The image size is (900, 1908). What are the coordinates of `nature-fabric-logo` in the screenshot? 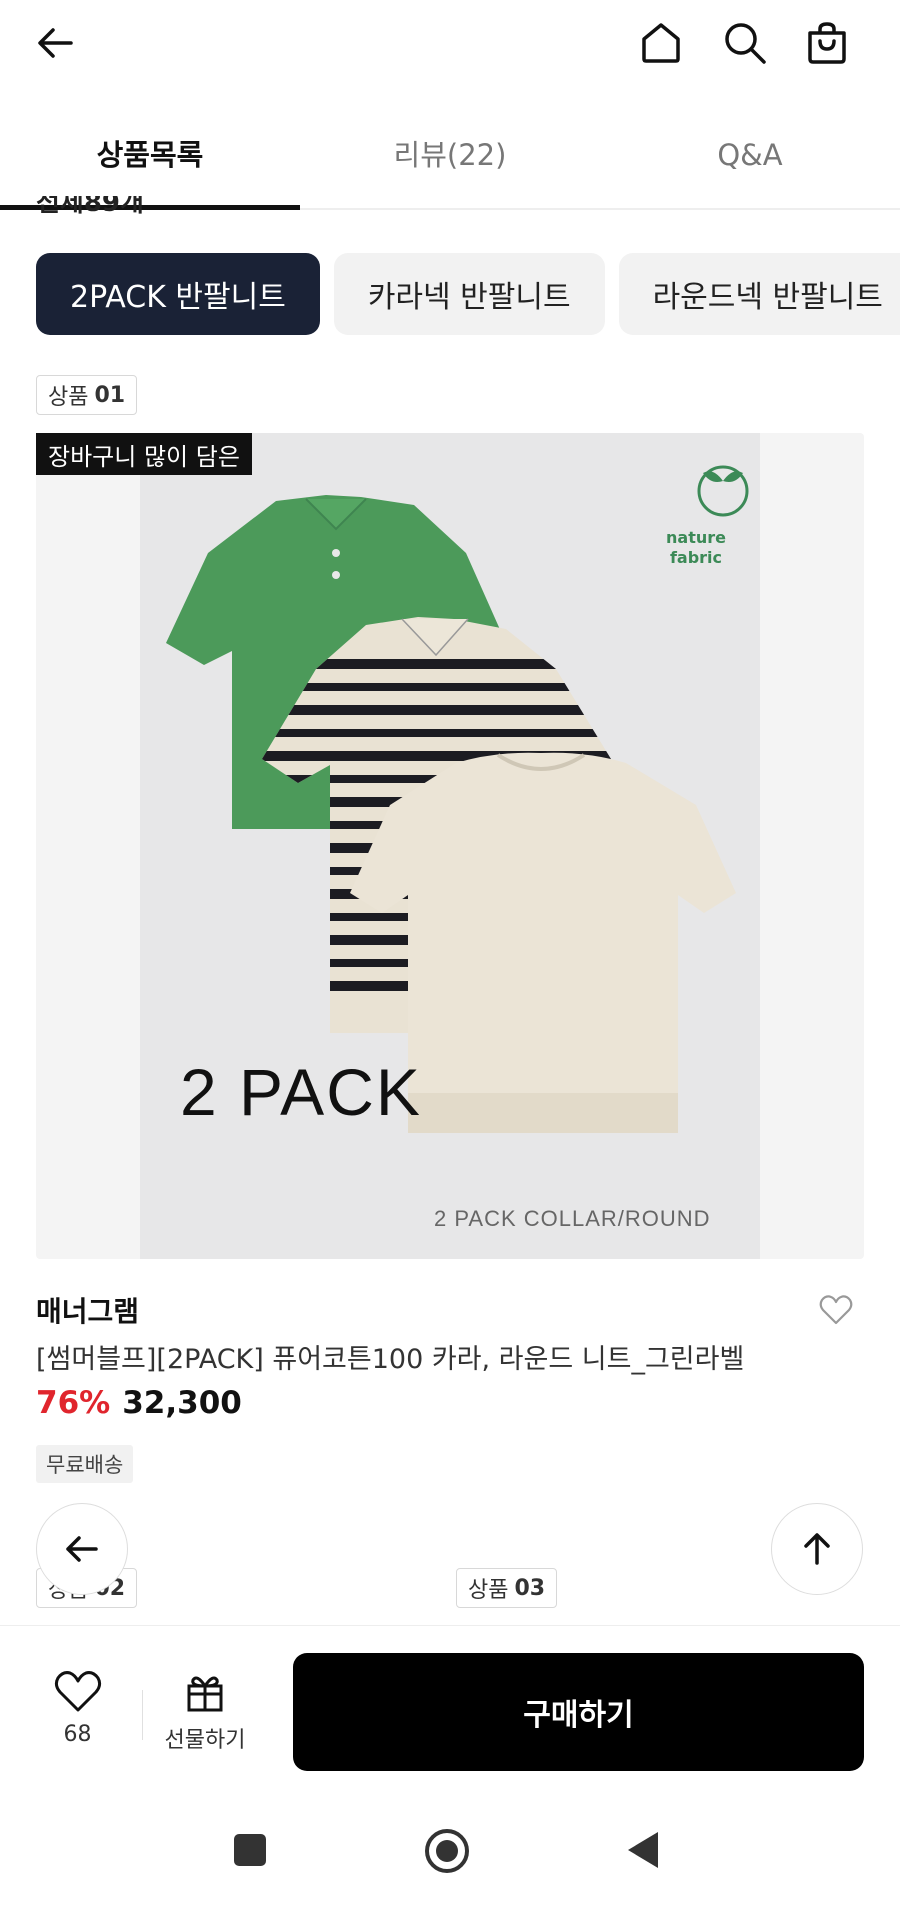 It's located at (723, 491).